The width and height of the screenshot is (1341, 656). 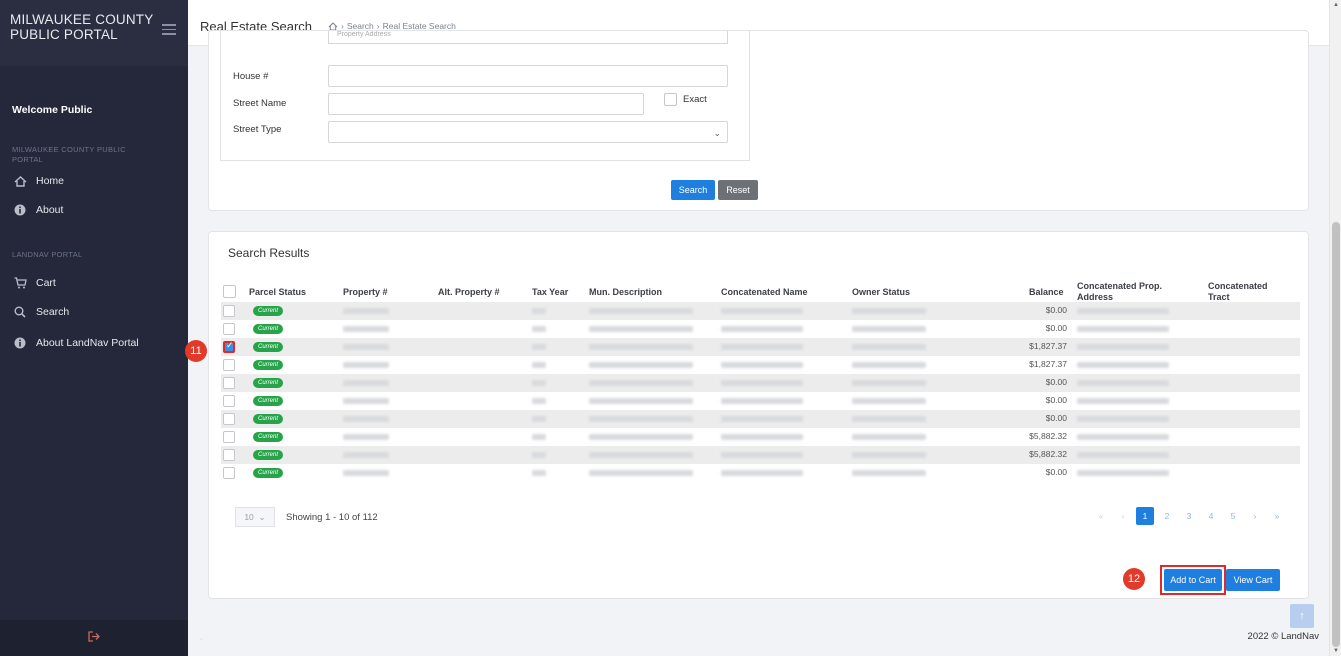 What do you see at coordinates (82, 19) in the screenshot?
I see `brand-line1: MILWAUKEE COUNTY` at bounding box center [82, 19].